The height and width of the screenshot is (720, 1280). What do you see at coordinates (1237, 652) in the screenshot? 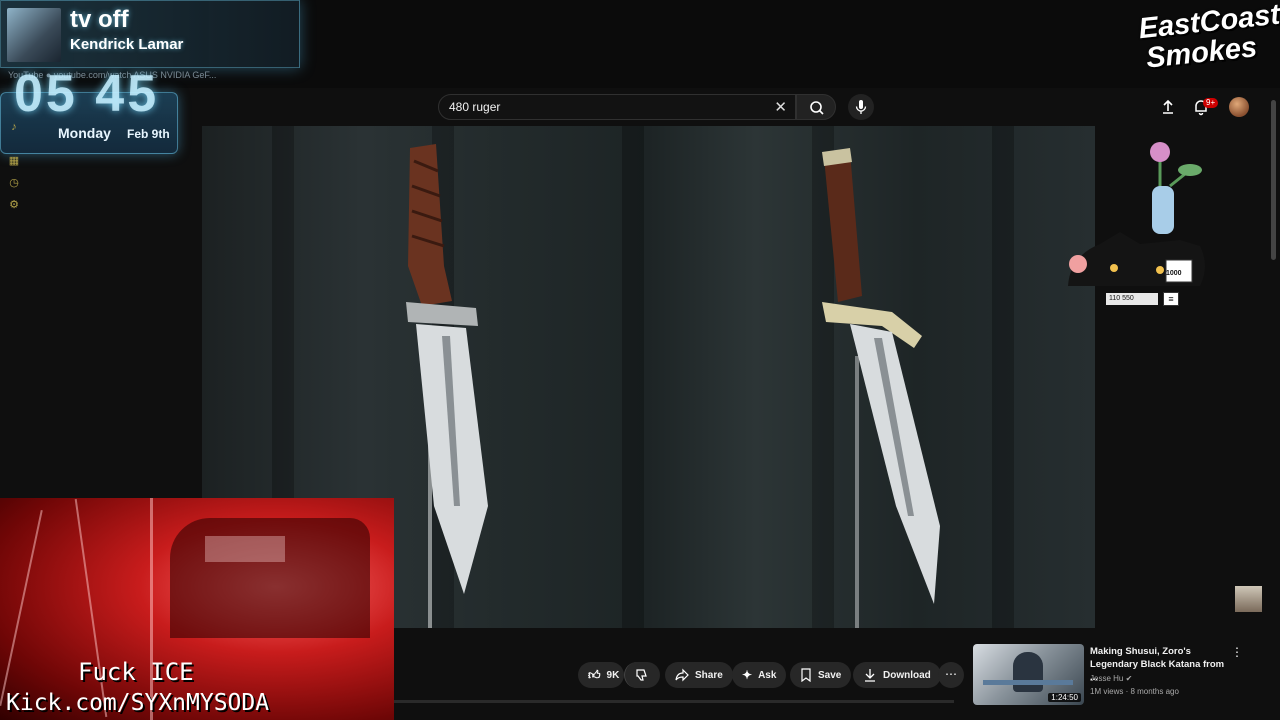
I see `kebab-menu-icon: ⋮` at bounding box center [1237, 652].